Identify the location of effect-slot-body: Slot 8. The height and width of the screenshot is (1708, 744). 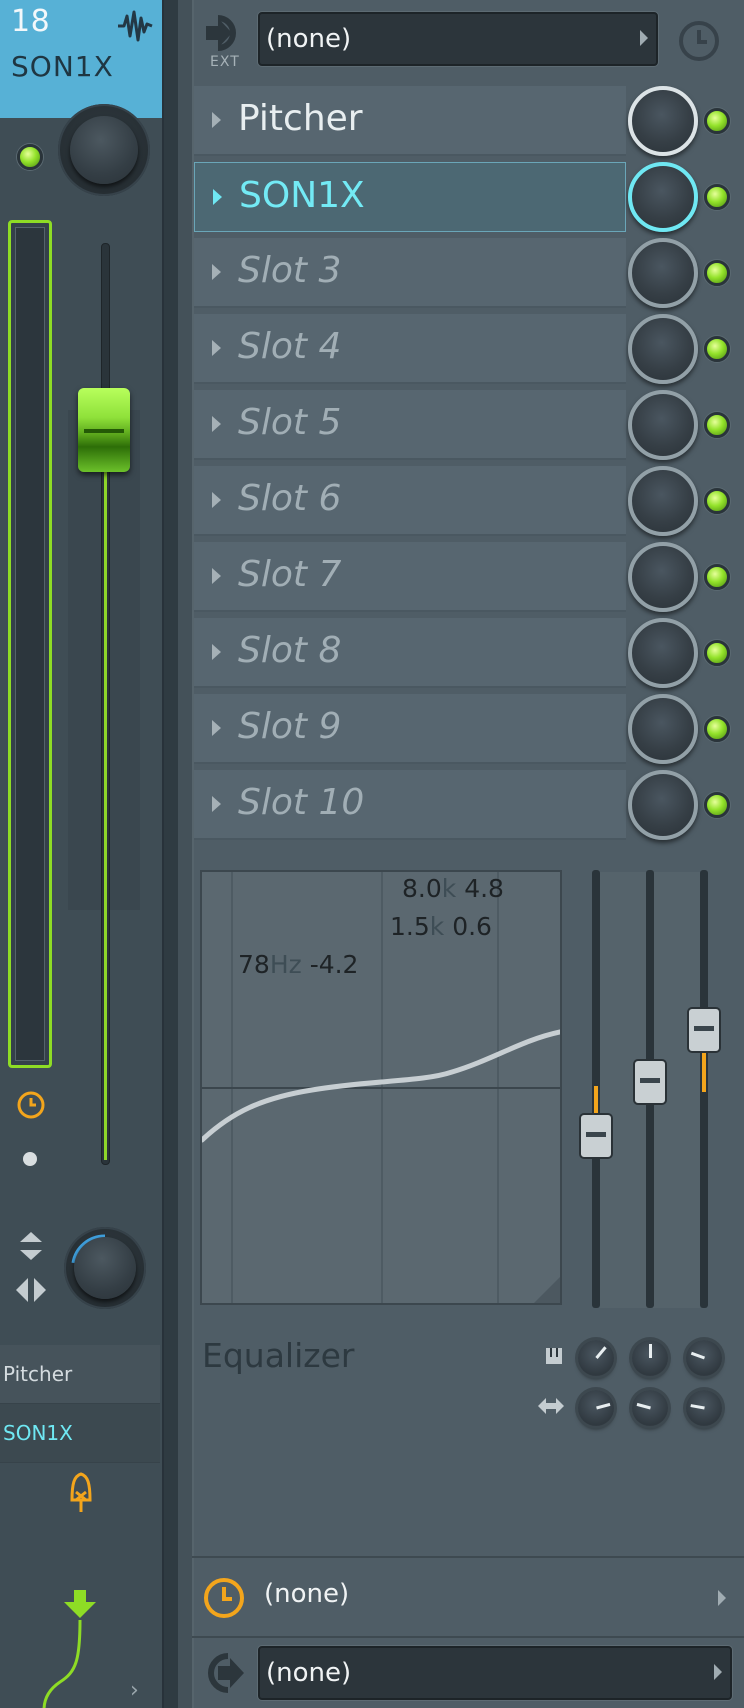
(410, 653).